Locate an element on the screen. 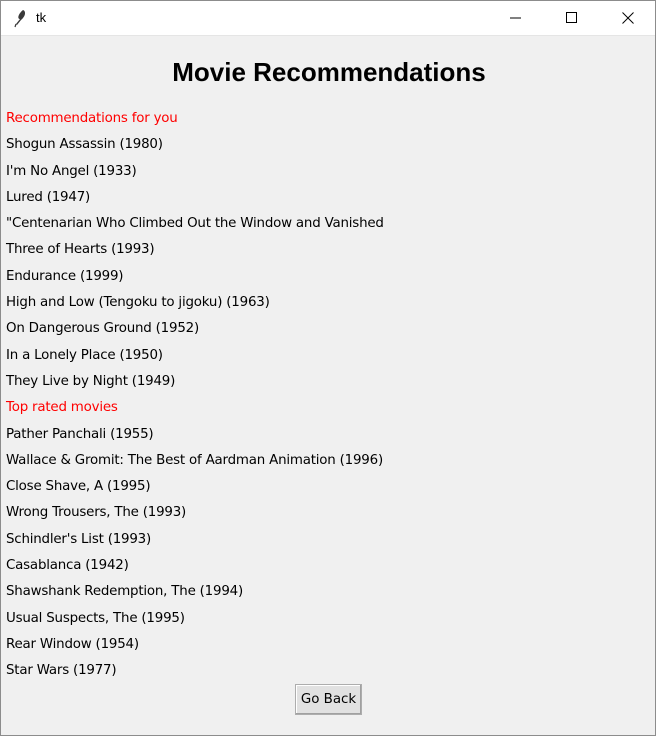 The height and width of the screenshot is (743, 661). minimize-icon is located at coordinates (515, 17).